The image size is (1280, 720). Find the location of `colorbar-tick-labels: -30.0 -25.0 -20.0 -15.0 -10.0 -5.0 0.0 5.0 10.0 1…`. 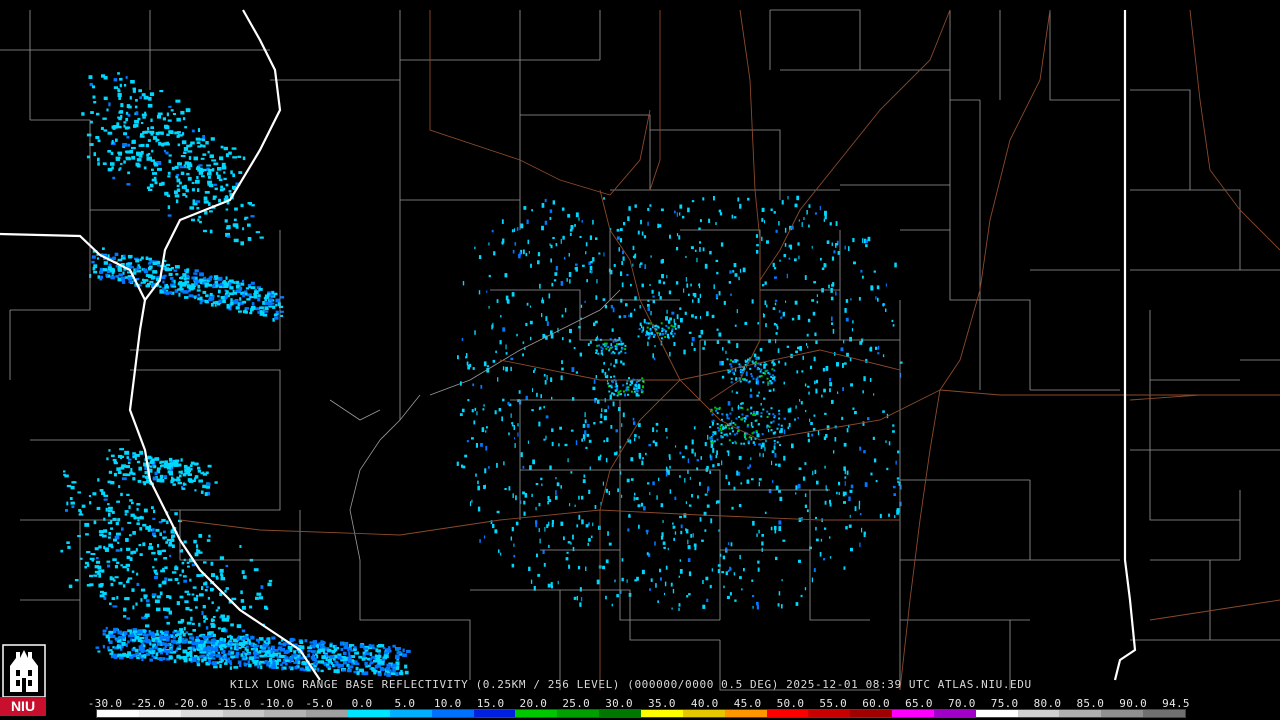

colorbar-tick-labels: -30.0 -25.0 -20.0 -15.0 -10.0 -5.0 0.0 5.0 10.0 1… is located at coordinates (640, 703).